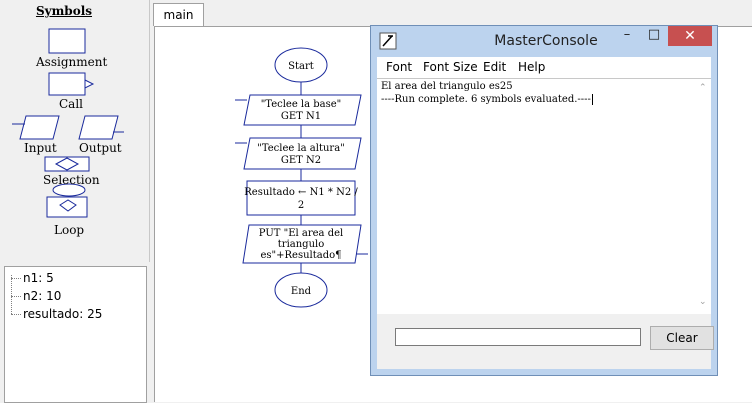 The image size is (752, 403). What do you see at coordinates (627, 36) in the screenshot?
I see `minimize-icon: –` at bounding box center [627, 36].